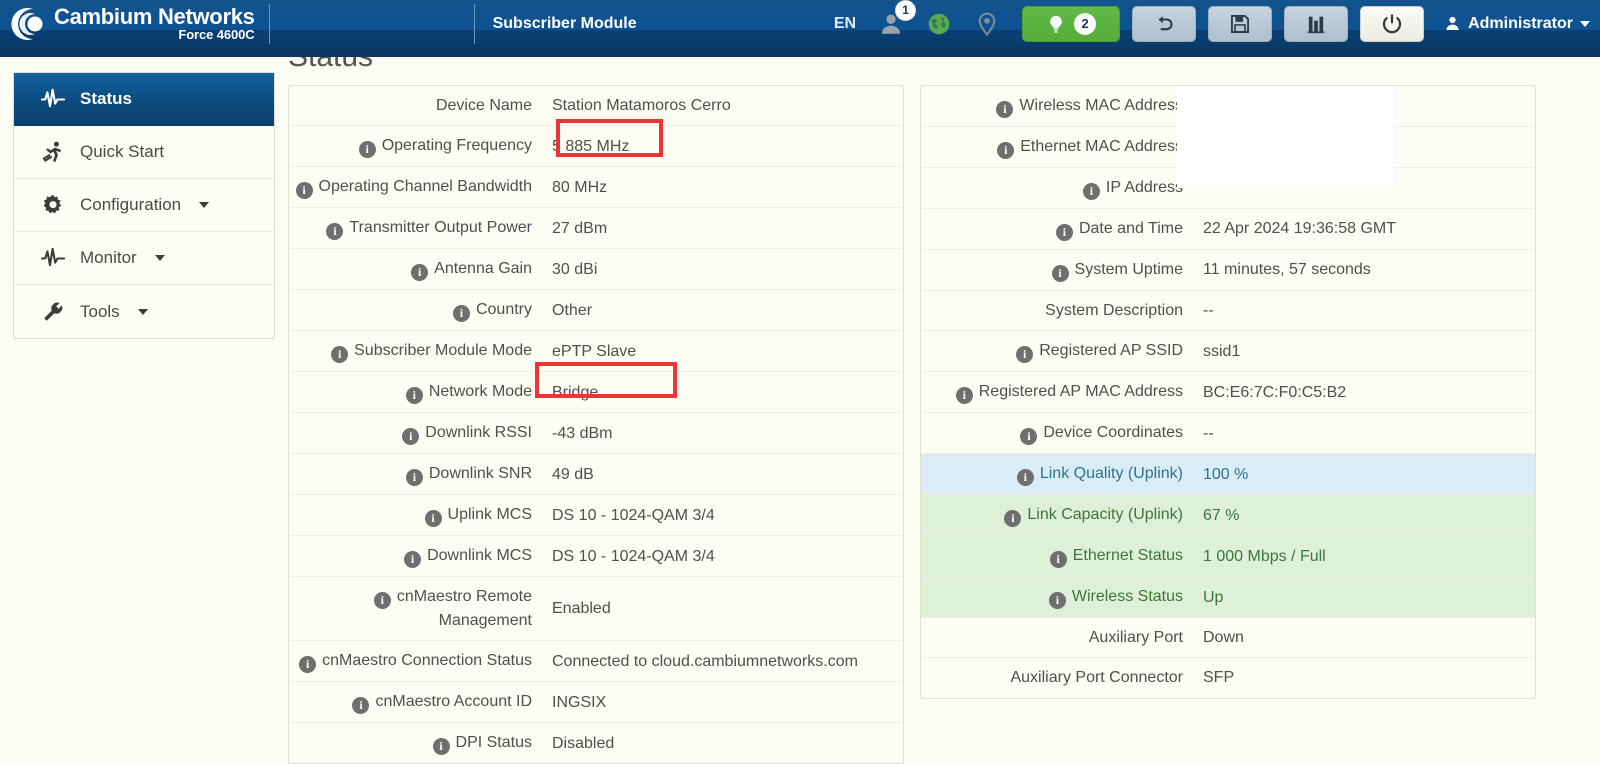 Image resolution: width=1600 pixels, height=764 pixels. What do you see at coordinates (722, 392) in the screenshot?
I see `row-value-cell: Bridge` at bounding box center [722, 392].